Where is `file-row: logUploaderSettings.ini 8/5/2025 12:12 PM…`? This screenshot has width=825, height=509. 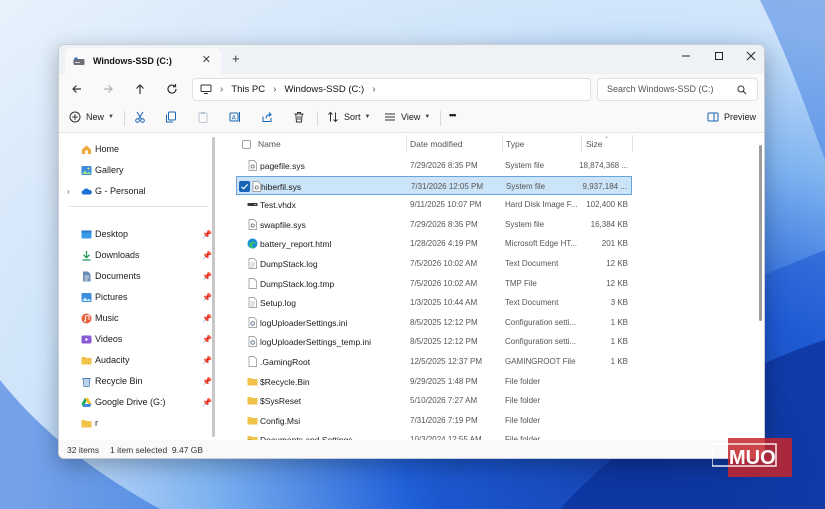
file-row: logUploaderSettings.ini 8/5/2025 12:12 PM… is located at coordinates (434, 322).